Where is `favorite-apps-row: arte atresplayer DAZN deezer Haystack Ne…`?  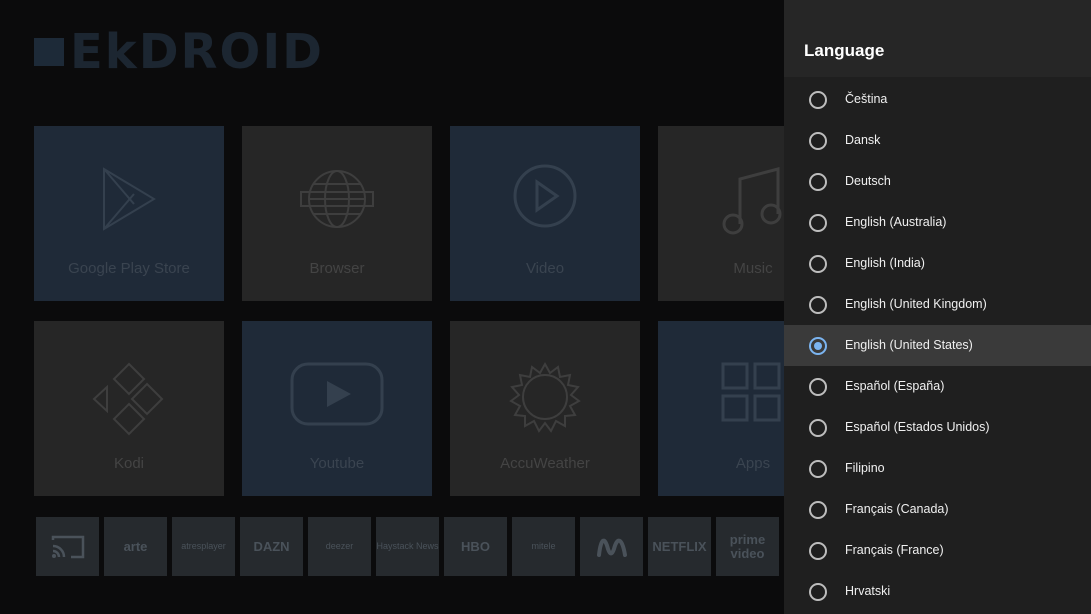 favorite-apps-row: arte atresplayer DAZN deezer Haystack Ne… is located at coordinates (407, 546).